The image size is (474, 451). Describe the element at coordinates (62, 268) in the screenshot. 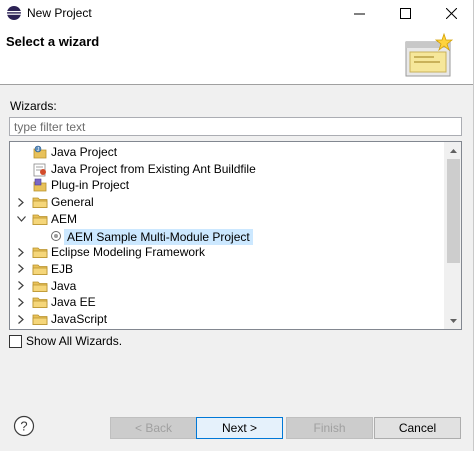

I see `tree-item-label: EJB` at that location.